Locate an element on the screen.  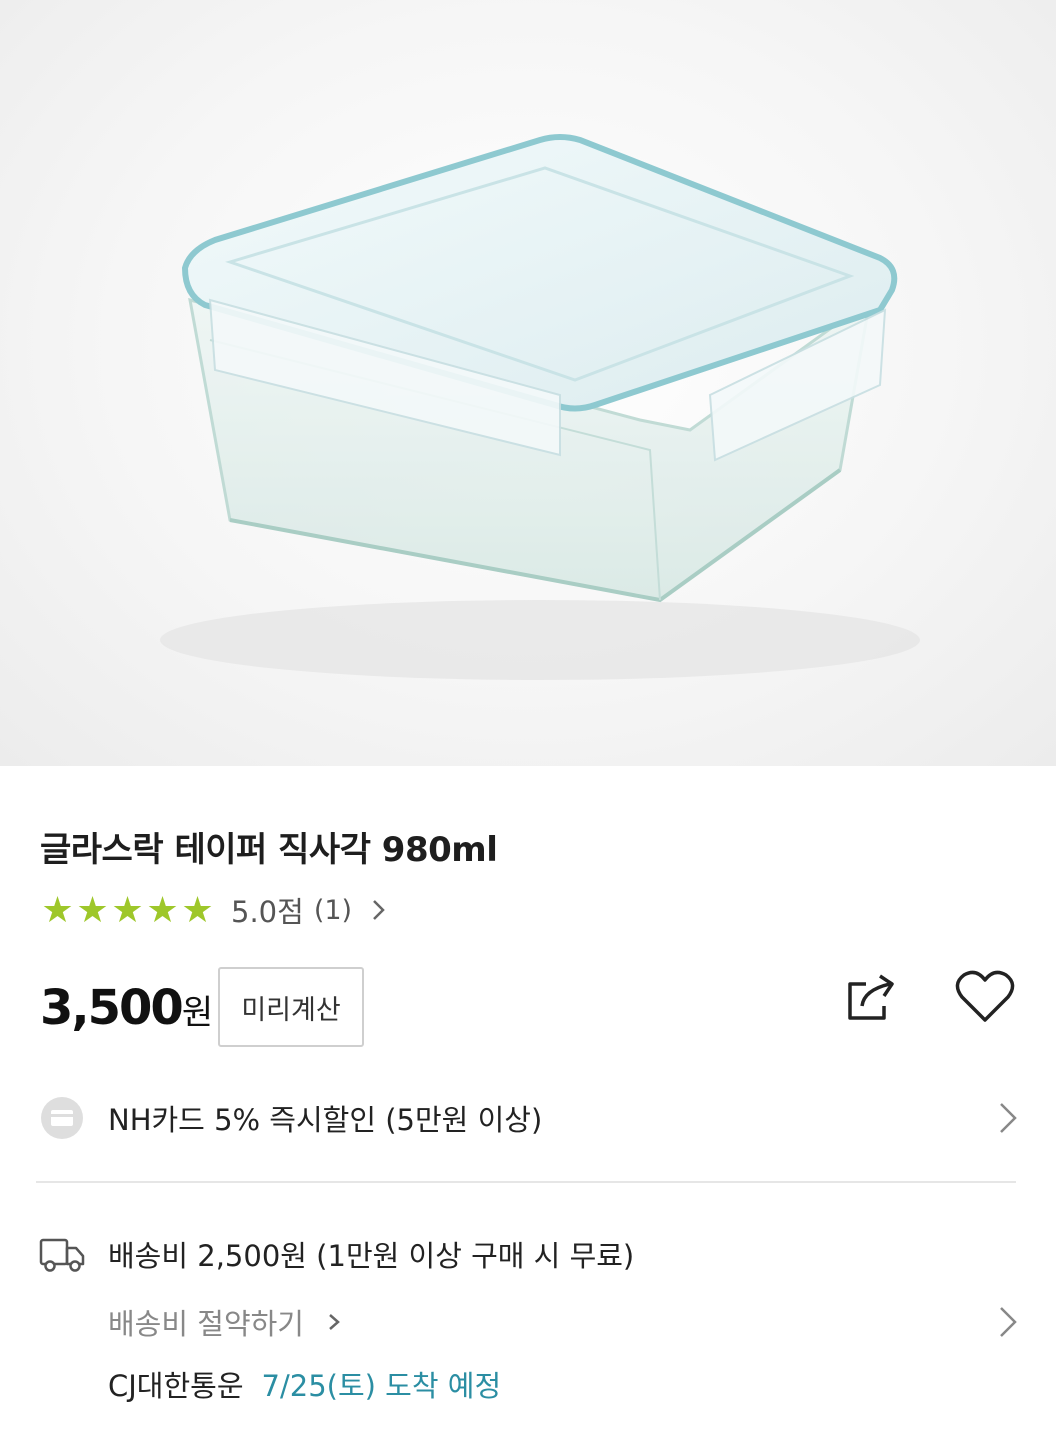
shipping-save-link: 배송비 절약하기 is located at coordinates (564, 1322).